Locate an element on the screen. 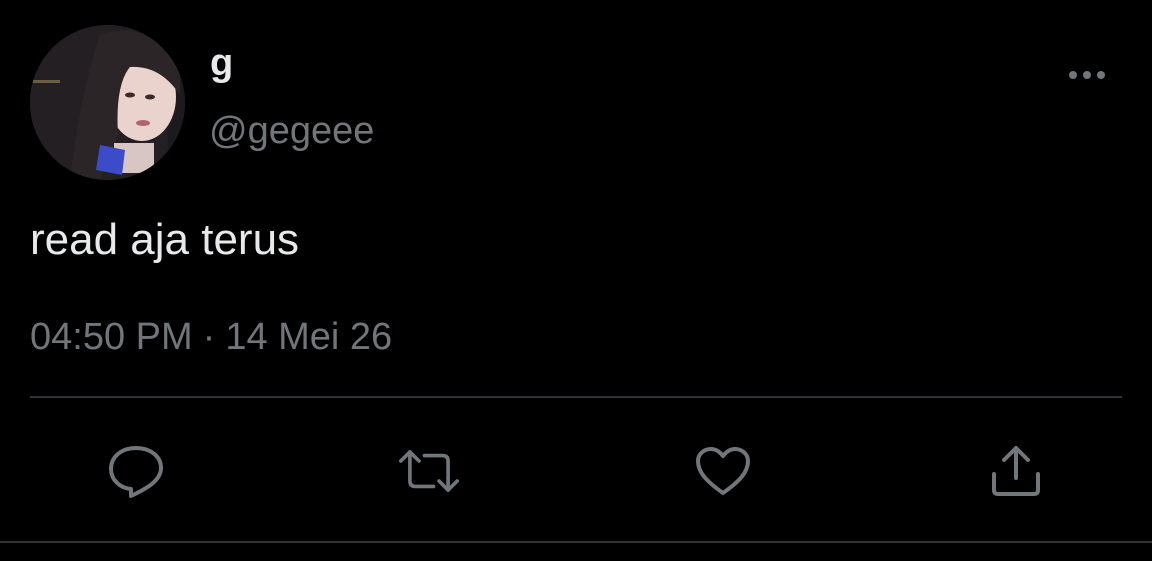 This screenshot has width=1152, height=561. user-handle: @gegeee is located at coordinates (291, 131).